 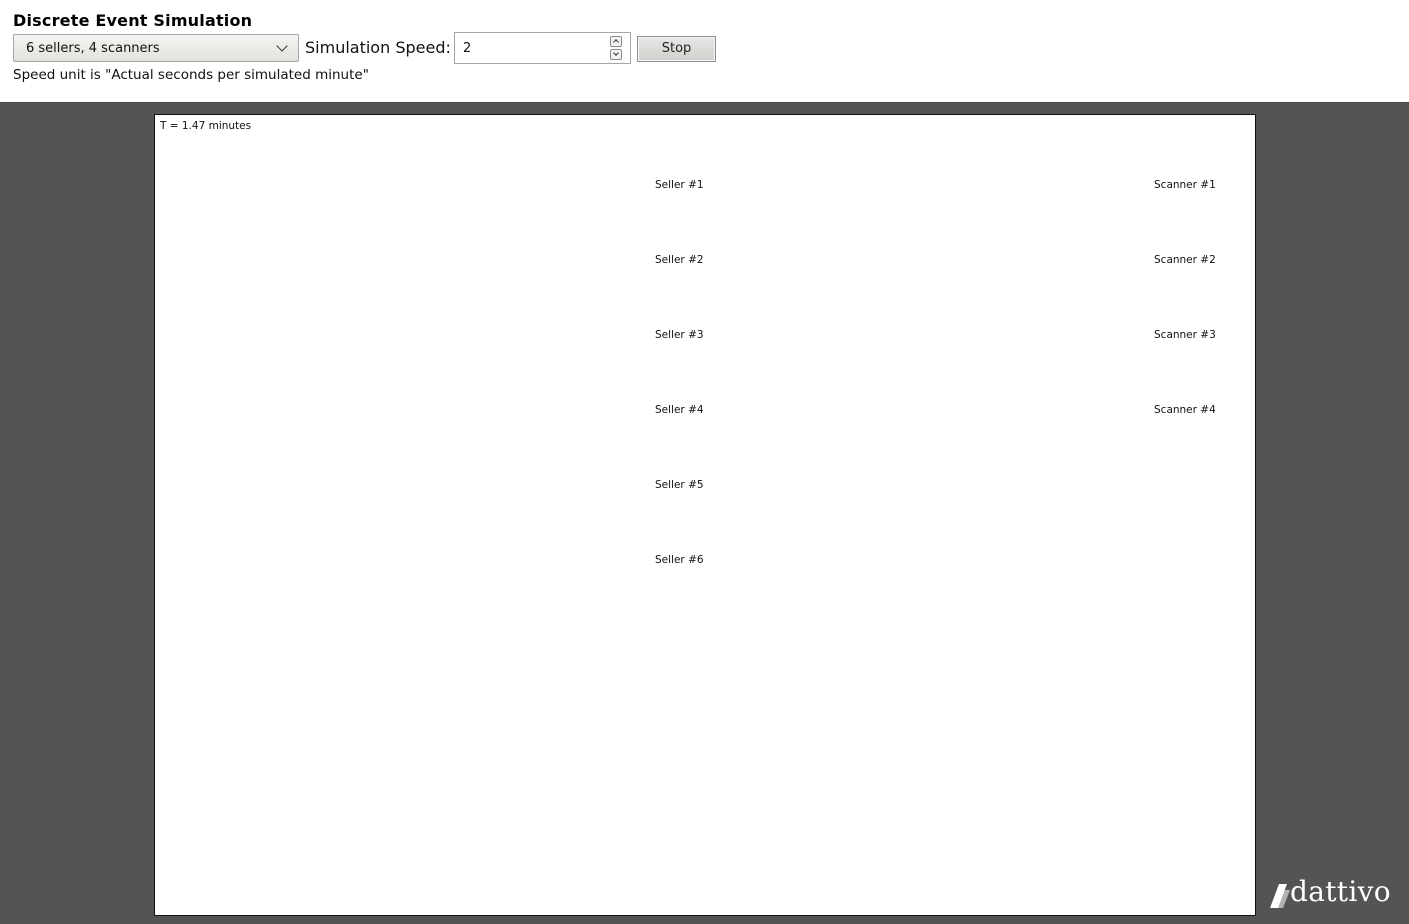 I want to click on brand-mark-icon, so click(x=1280, y=896).